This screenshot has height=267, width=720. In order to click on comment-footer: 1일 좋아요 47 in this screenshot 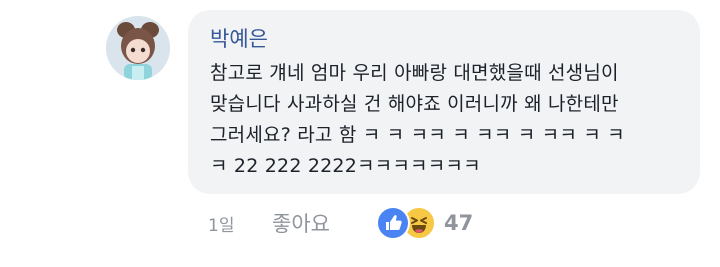, I will do `click(340, 223)`.